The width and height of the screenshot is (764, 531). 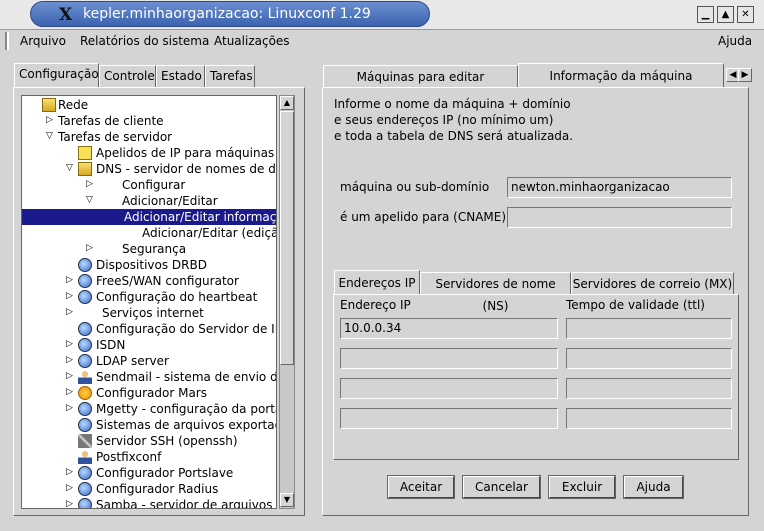 I want to click on scroll-down-button: ▼, so click(x=287, y=500).